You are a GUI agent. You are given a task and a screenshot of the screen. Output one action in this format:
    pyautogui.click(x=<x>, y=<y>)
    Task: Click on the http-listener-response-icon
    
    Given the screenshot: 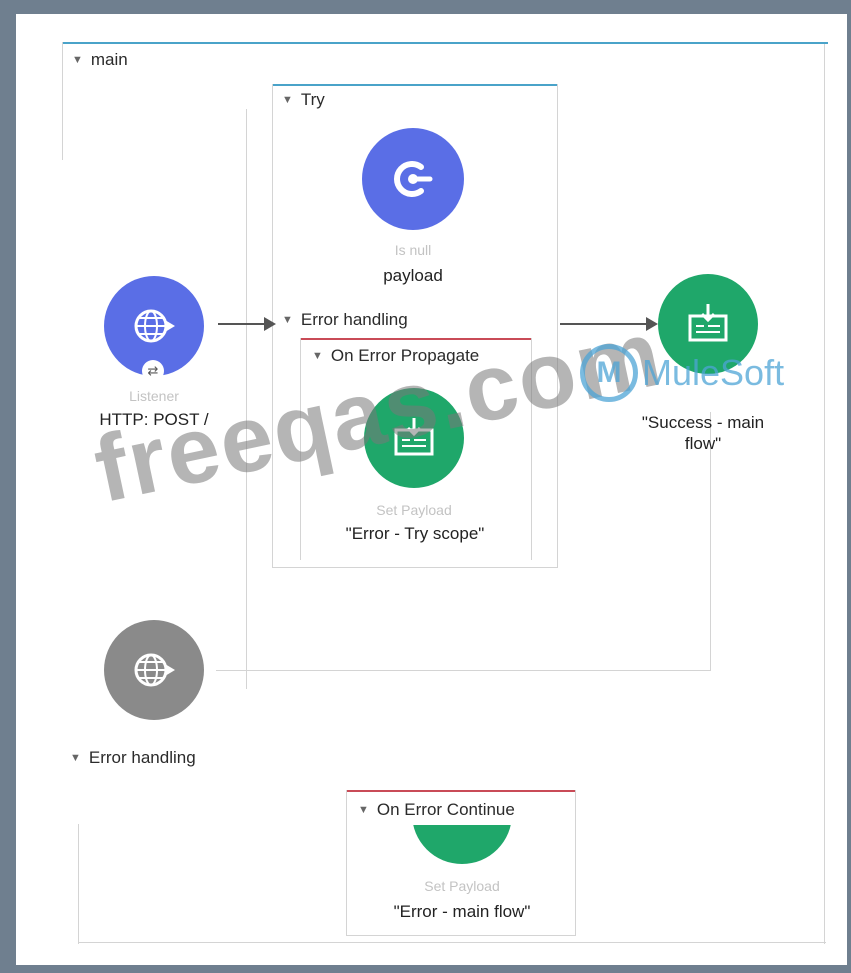 What is the action you would take?
    pyautogui.click(x=154, y=670)
    